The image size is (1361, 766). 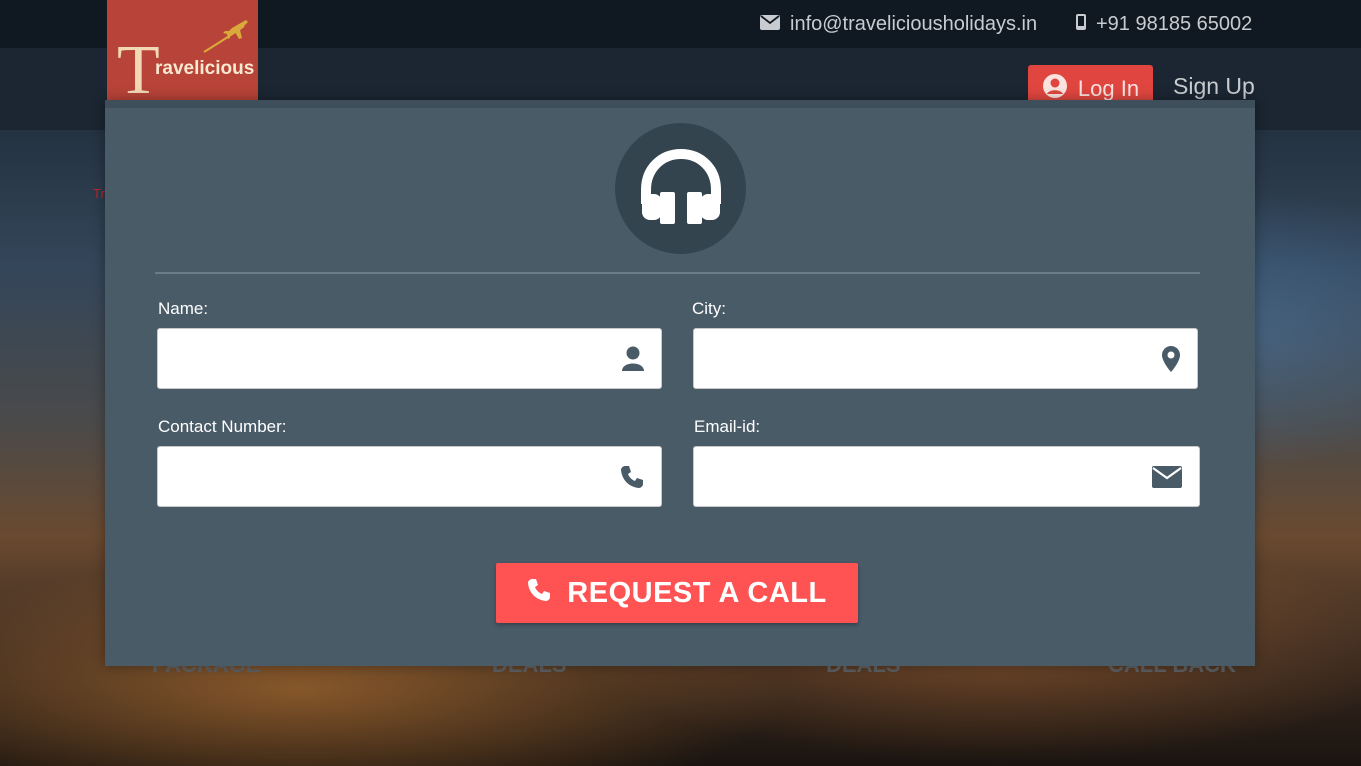 I want to click on background-red-text: Tr, so click(x=99, y=193).